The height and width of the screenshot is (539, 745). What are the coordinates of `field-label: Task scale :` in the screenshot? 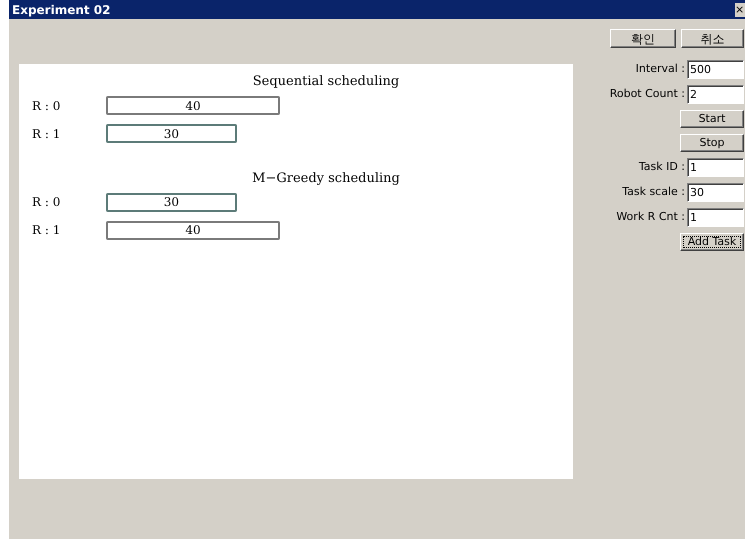 It's located at (653, 192).